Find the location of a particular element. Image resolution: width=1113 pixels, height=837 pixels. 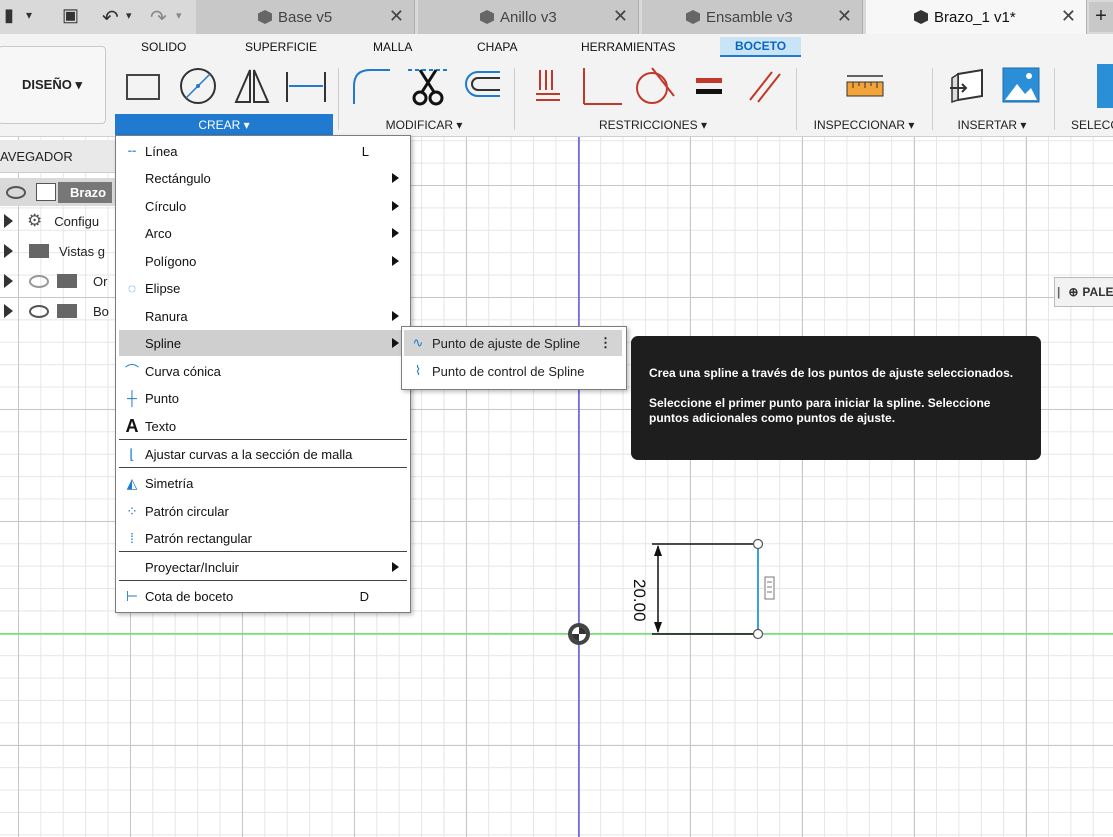

menu-item-línea: ╌ Línea L is located at coordinates (263, 151).